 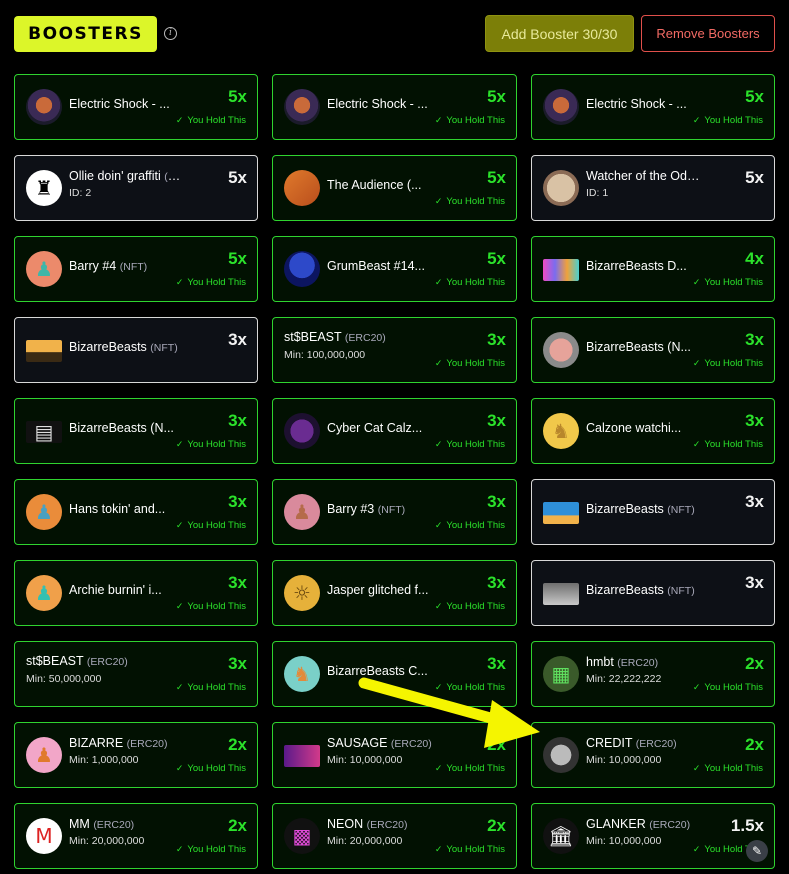 I want to click on bank-icon: 🏛, so click(x=561, y=836).